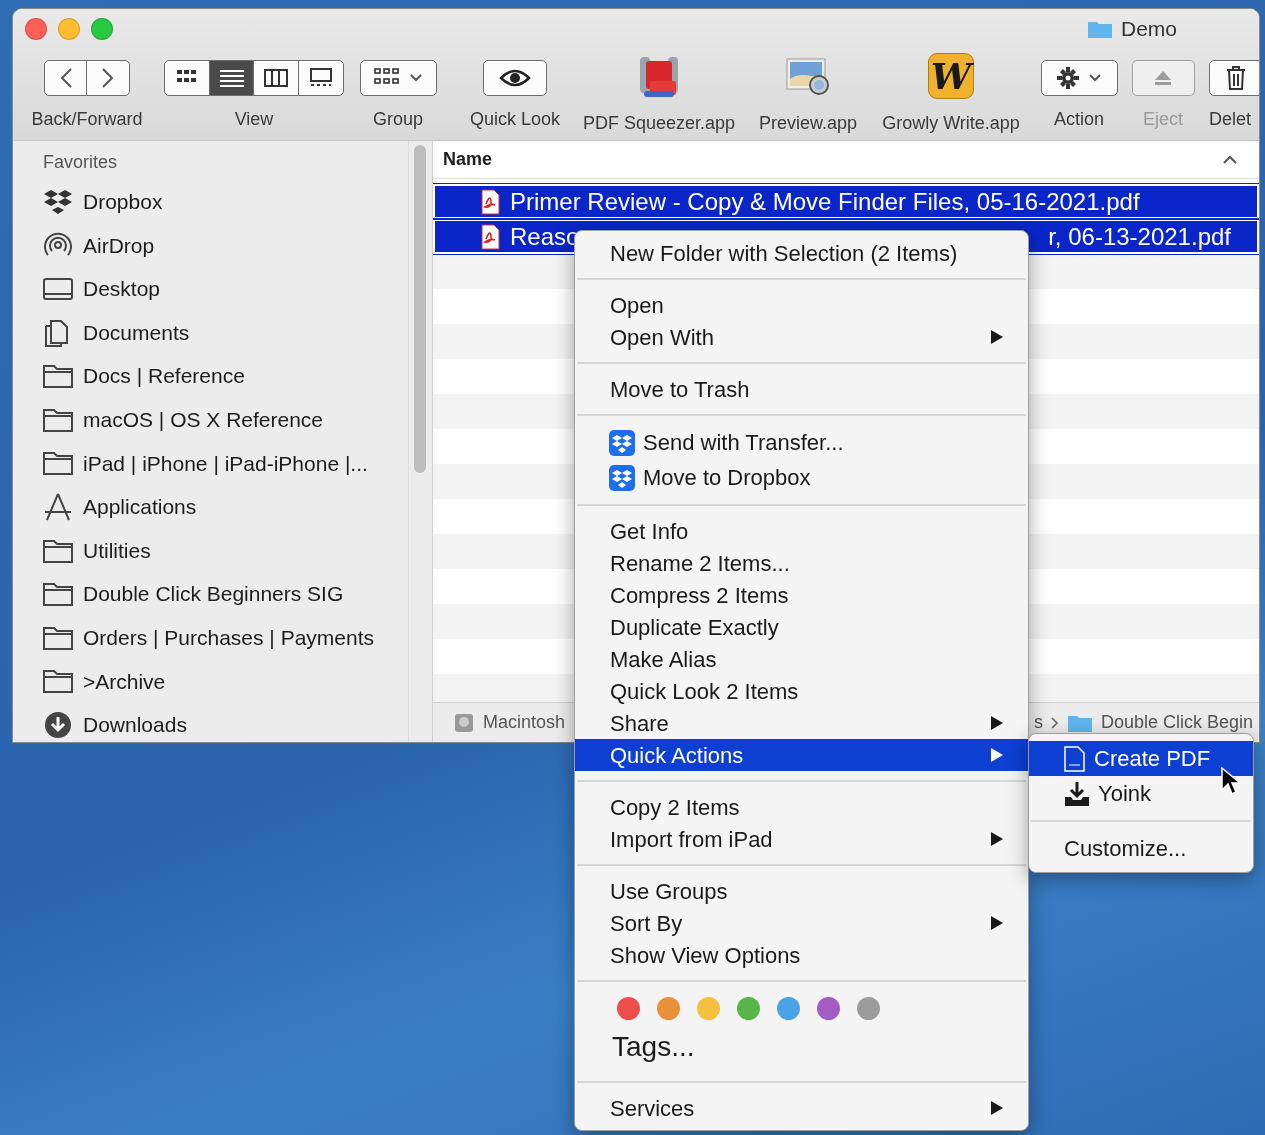  I want to click on menu-item: Sort By, so click(801, 923).